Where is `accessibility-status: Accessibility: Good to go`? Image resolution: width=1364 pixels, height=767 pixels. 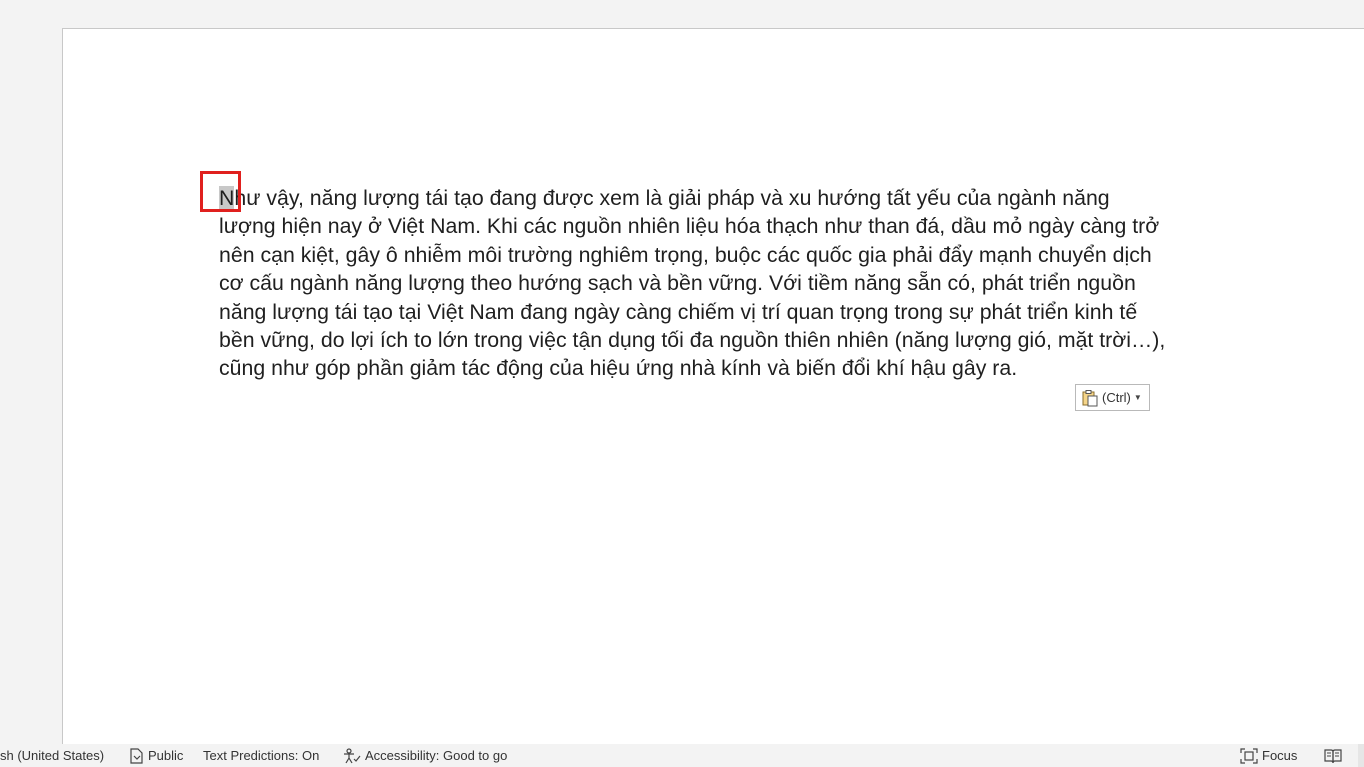
accessibility-status: Accessibility: Good to go is located at coordinates (425, 755).